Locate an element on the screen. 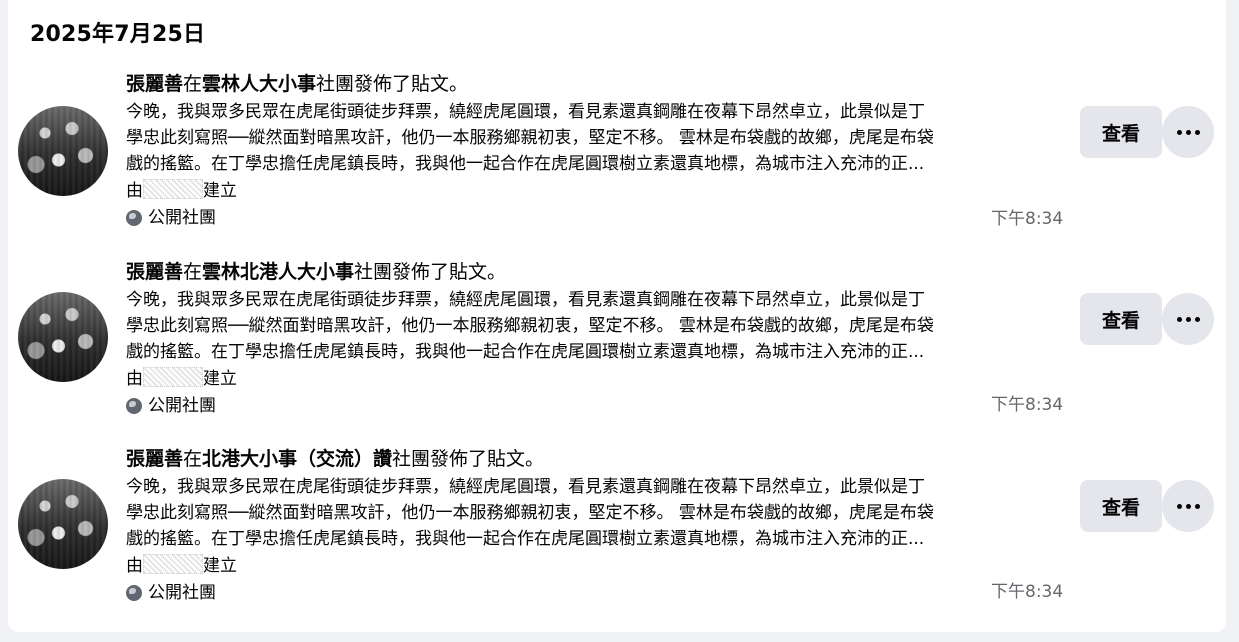 This screenshot has width=1239, height=642. date-header: 2025年7月25日 is located at coordinates (118, 34).